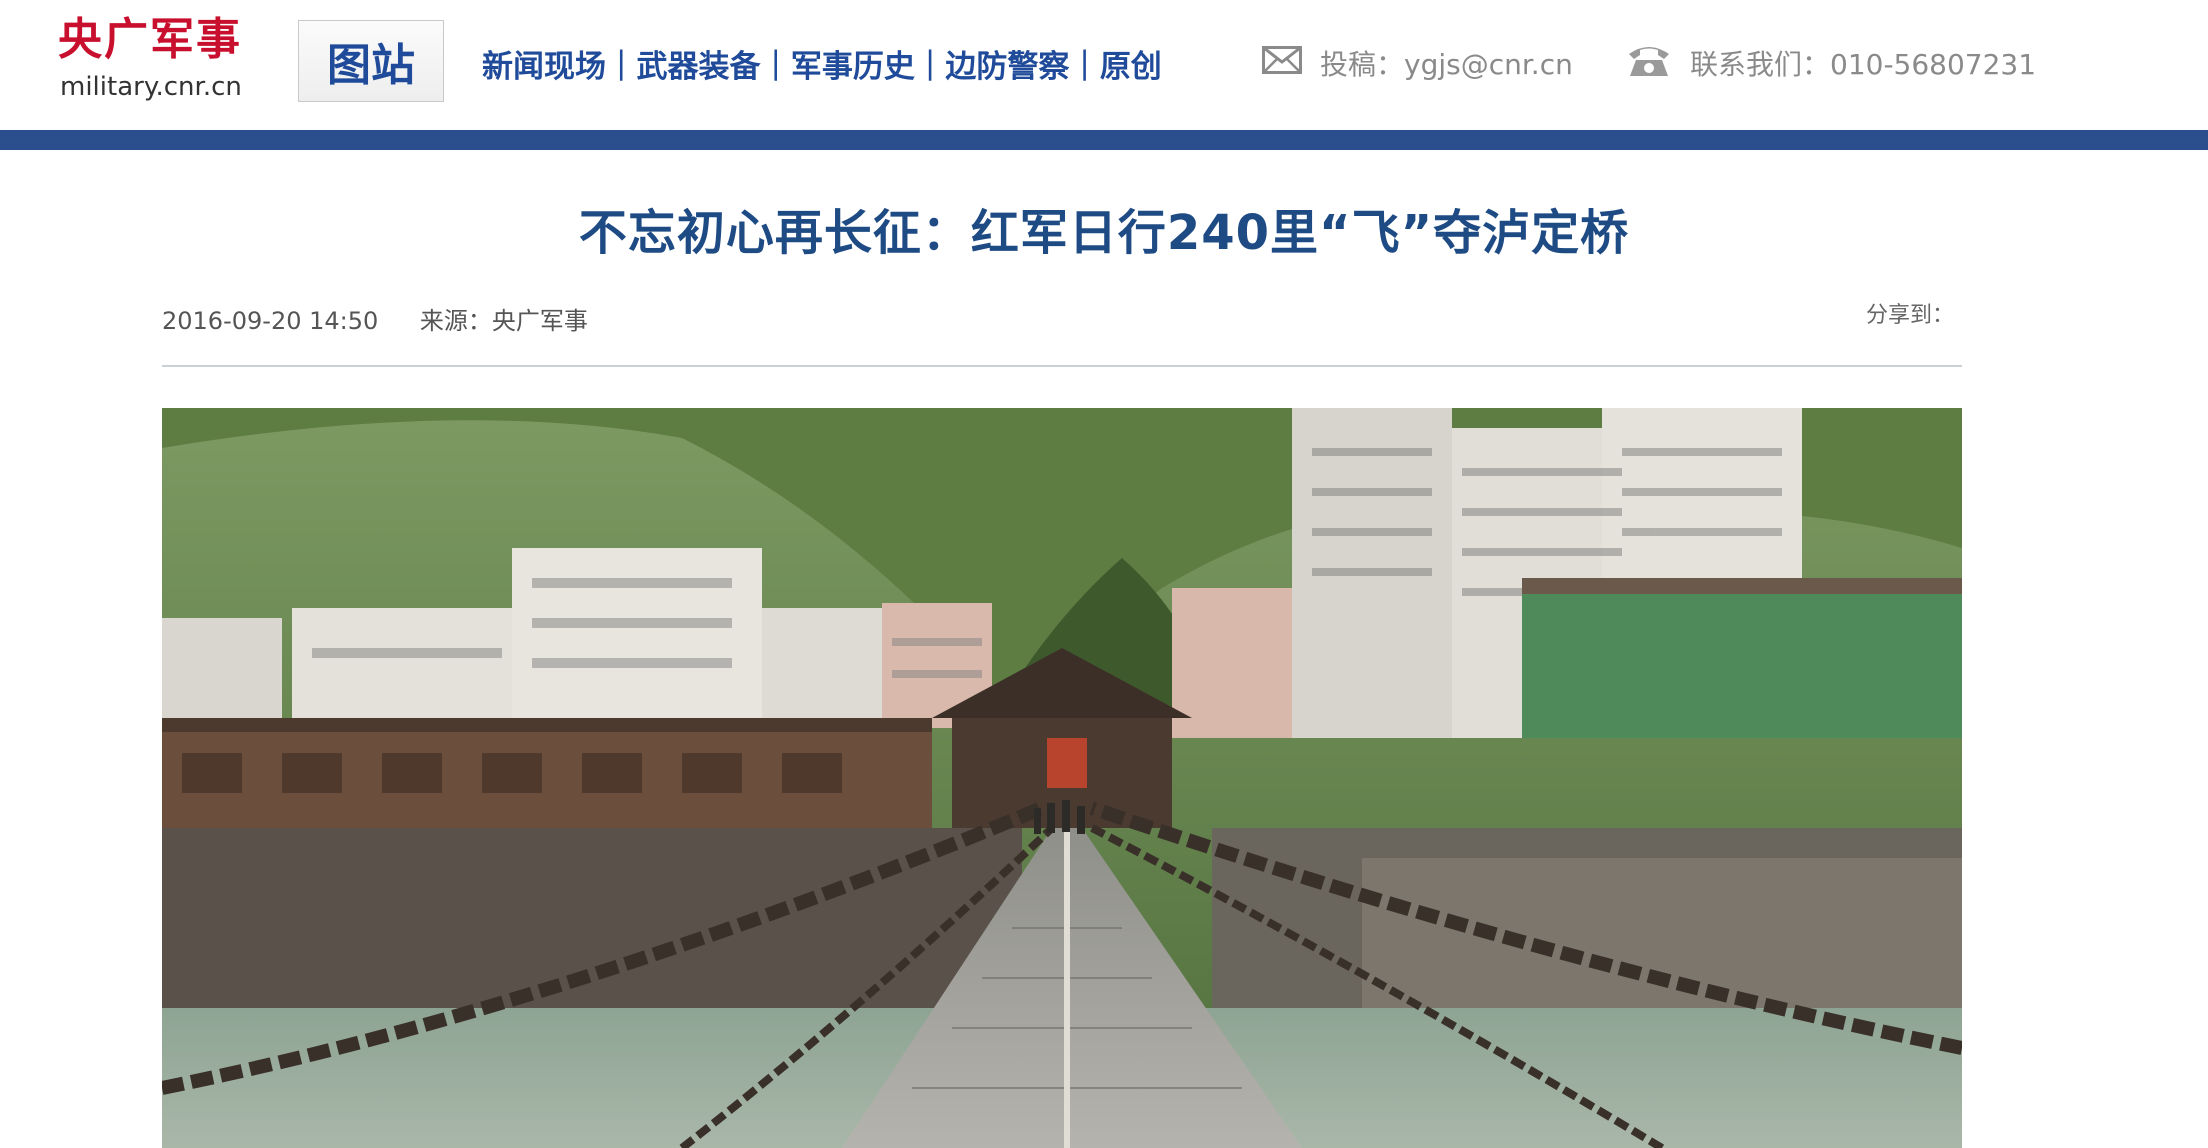  What do you see at coordinates (150, 39) in the screenshot?
I see `logo-chinese-text: 央广军事` at bounding box center [150, 39].